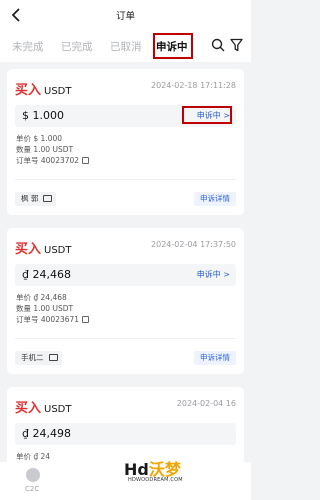 This screenshot has width=320, height=500. I want to click on order-number: 订单号 40023671, so click(53, 319).